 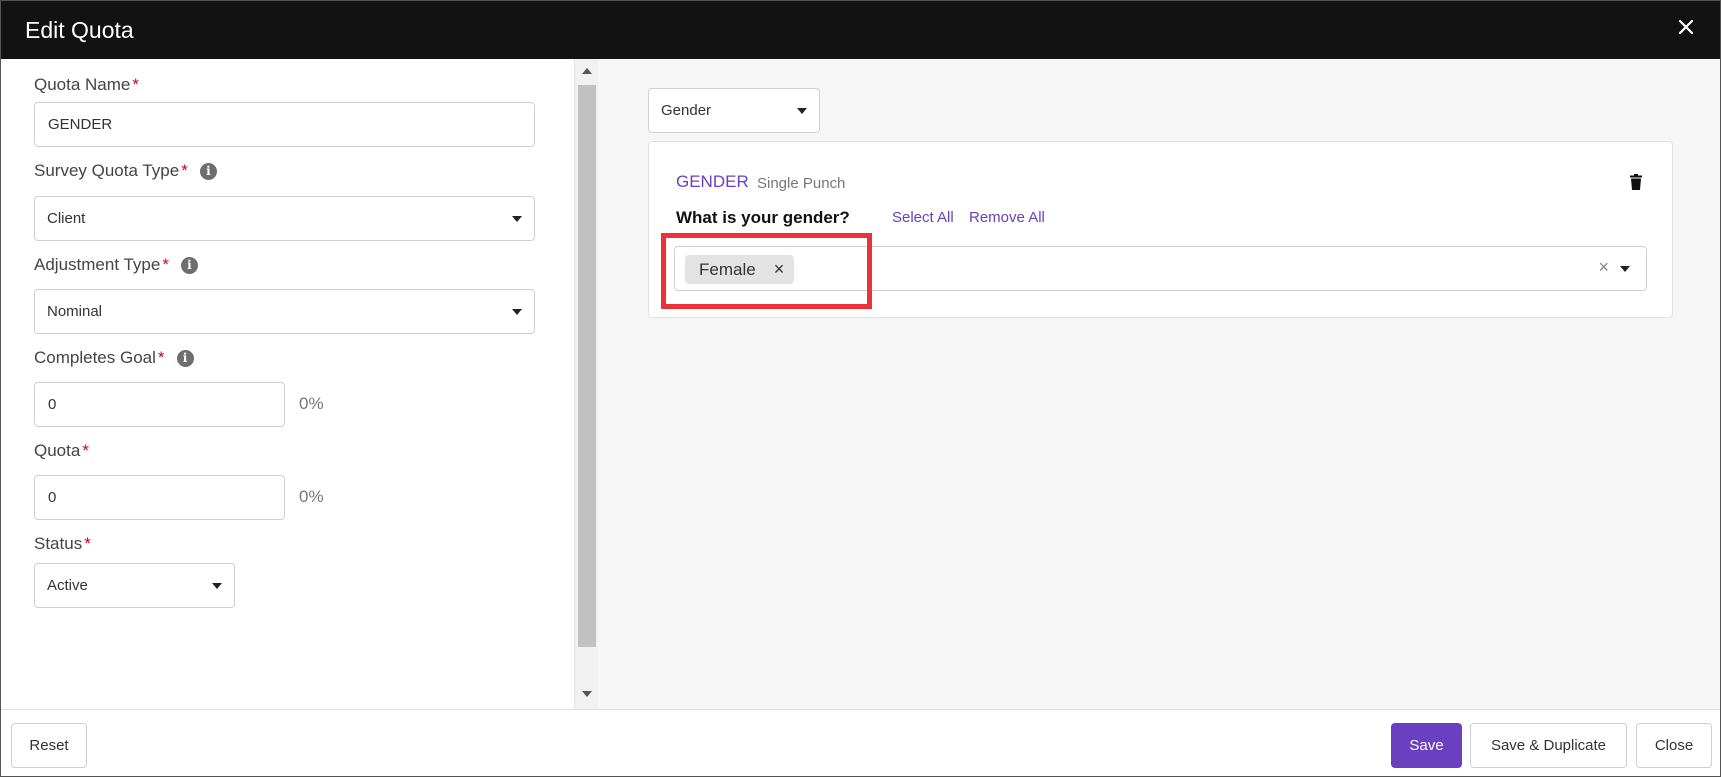 I want to click on survey-quota-type-label: Survey Quota Type * i, so click(x=125, y=171).